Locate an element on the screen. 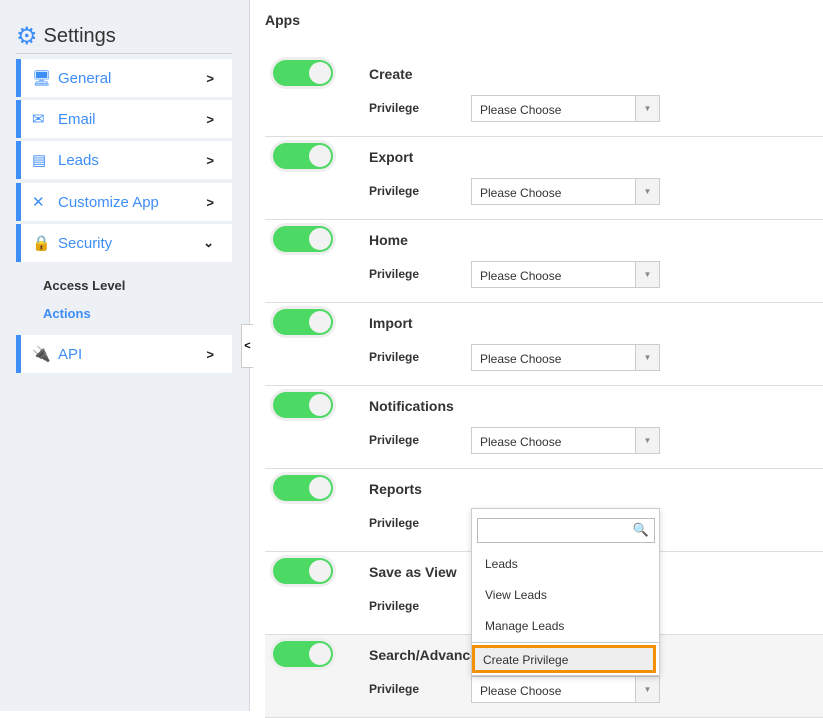  gear-icon: ⚙ is located at coordinates (27, 36).